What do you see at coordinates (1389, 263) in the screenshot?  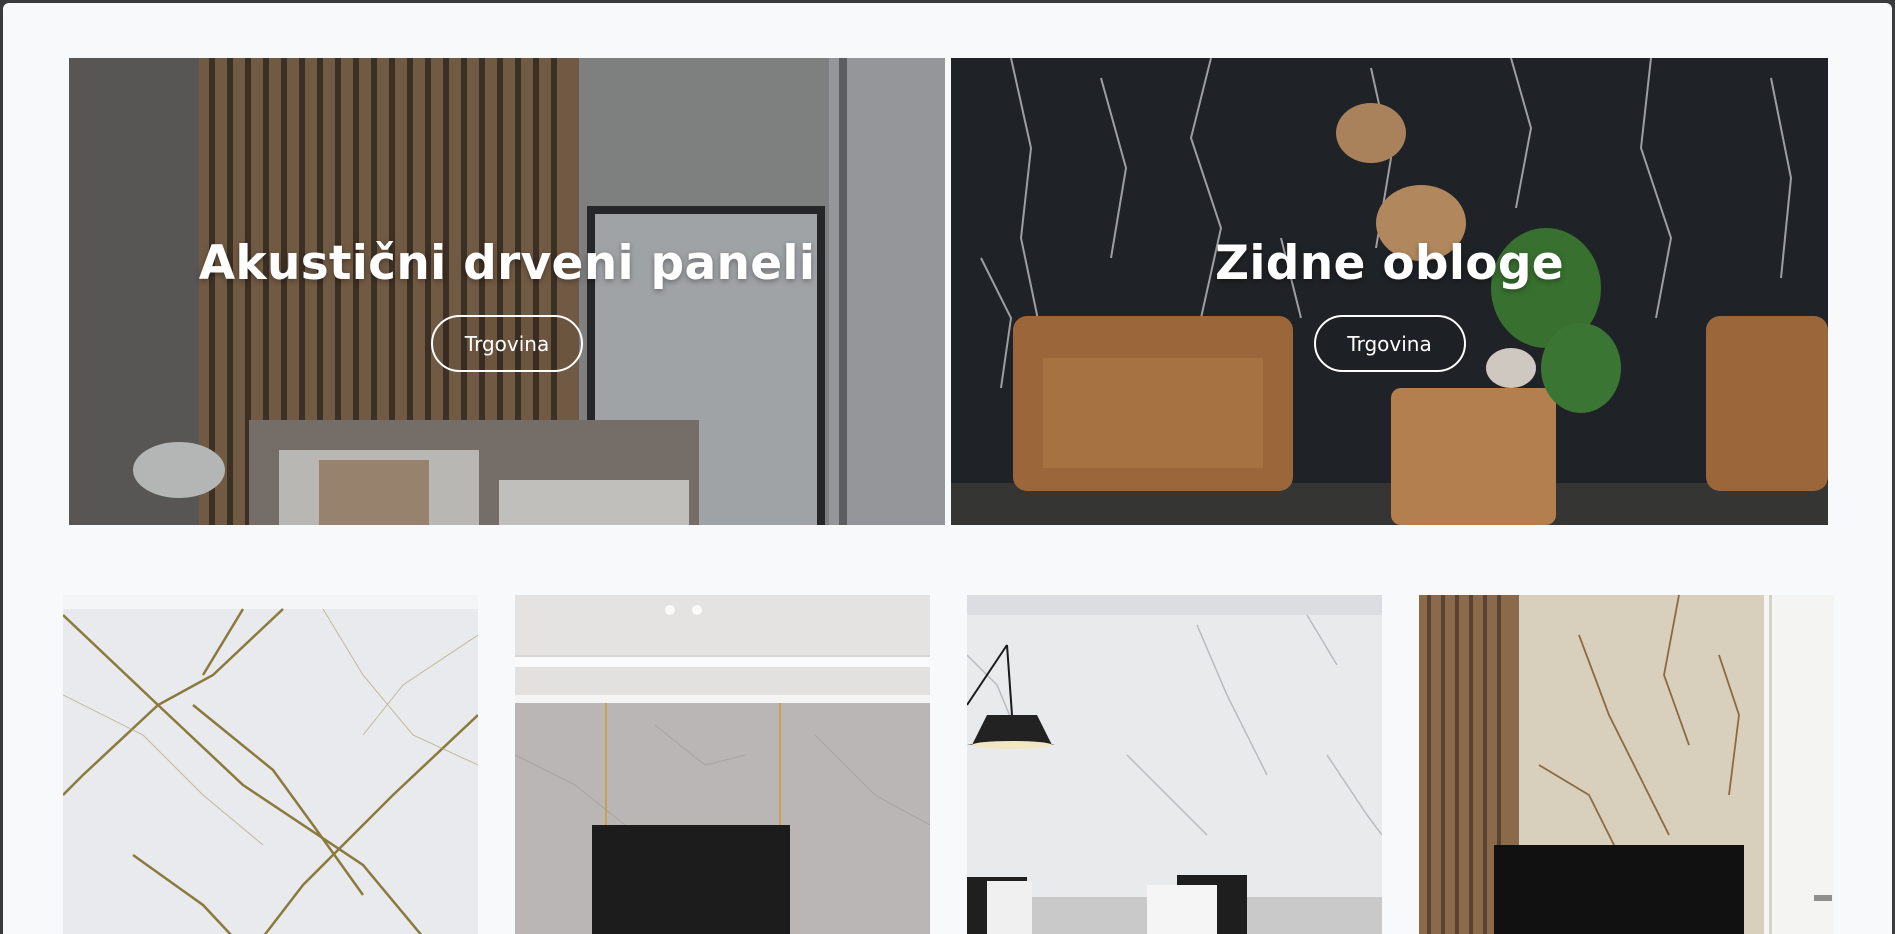 I see `hero-title: Zidne obloge` at bounding box center [1389, 263].